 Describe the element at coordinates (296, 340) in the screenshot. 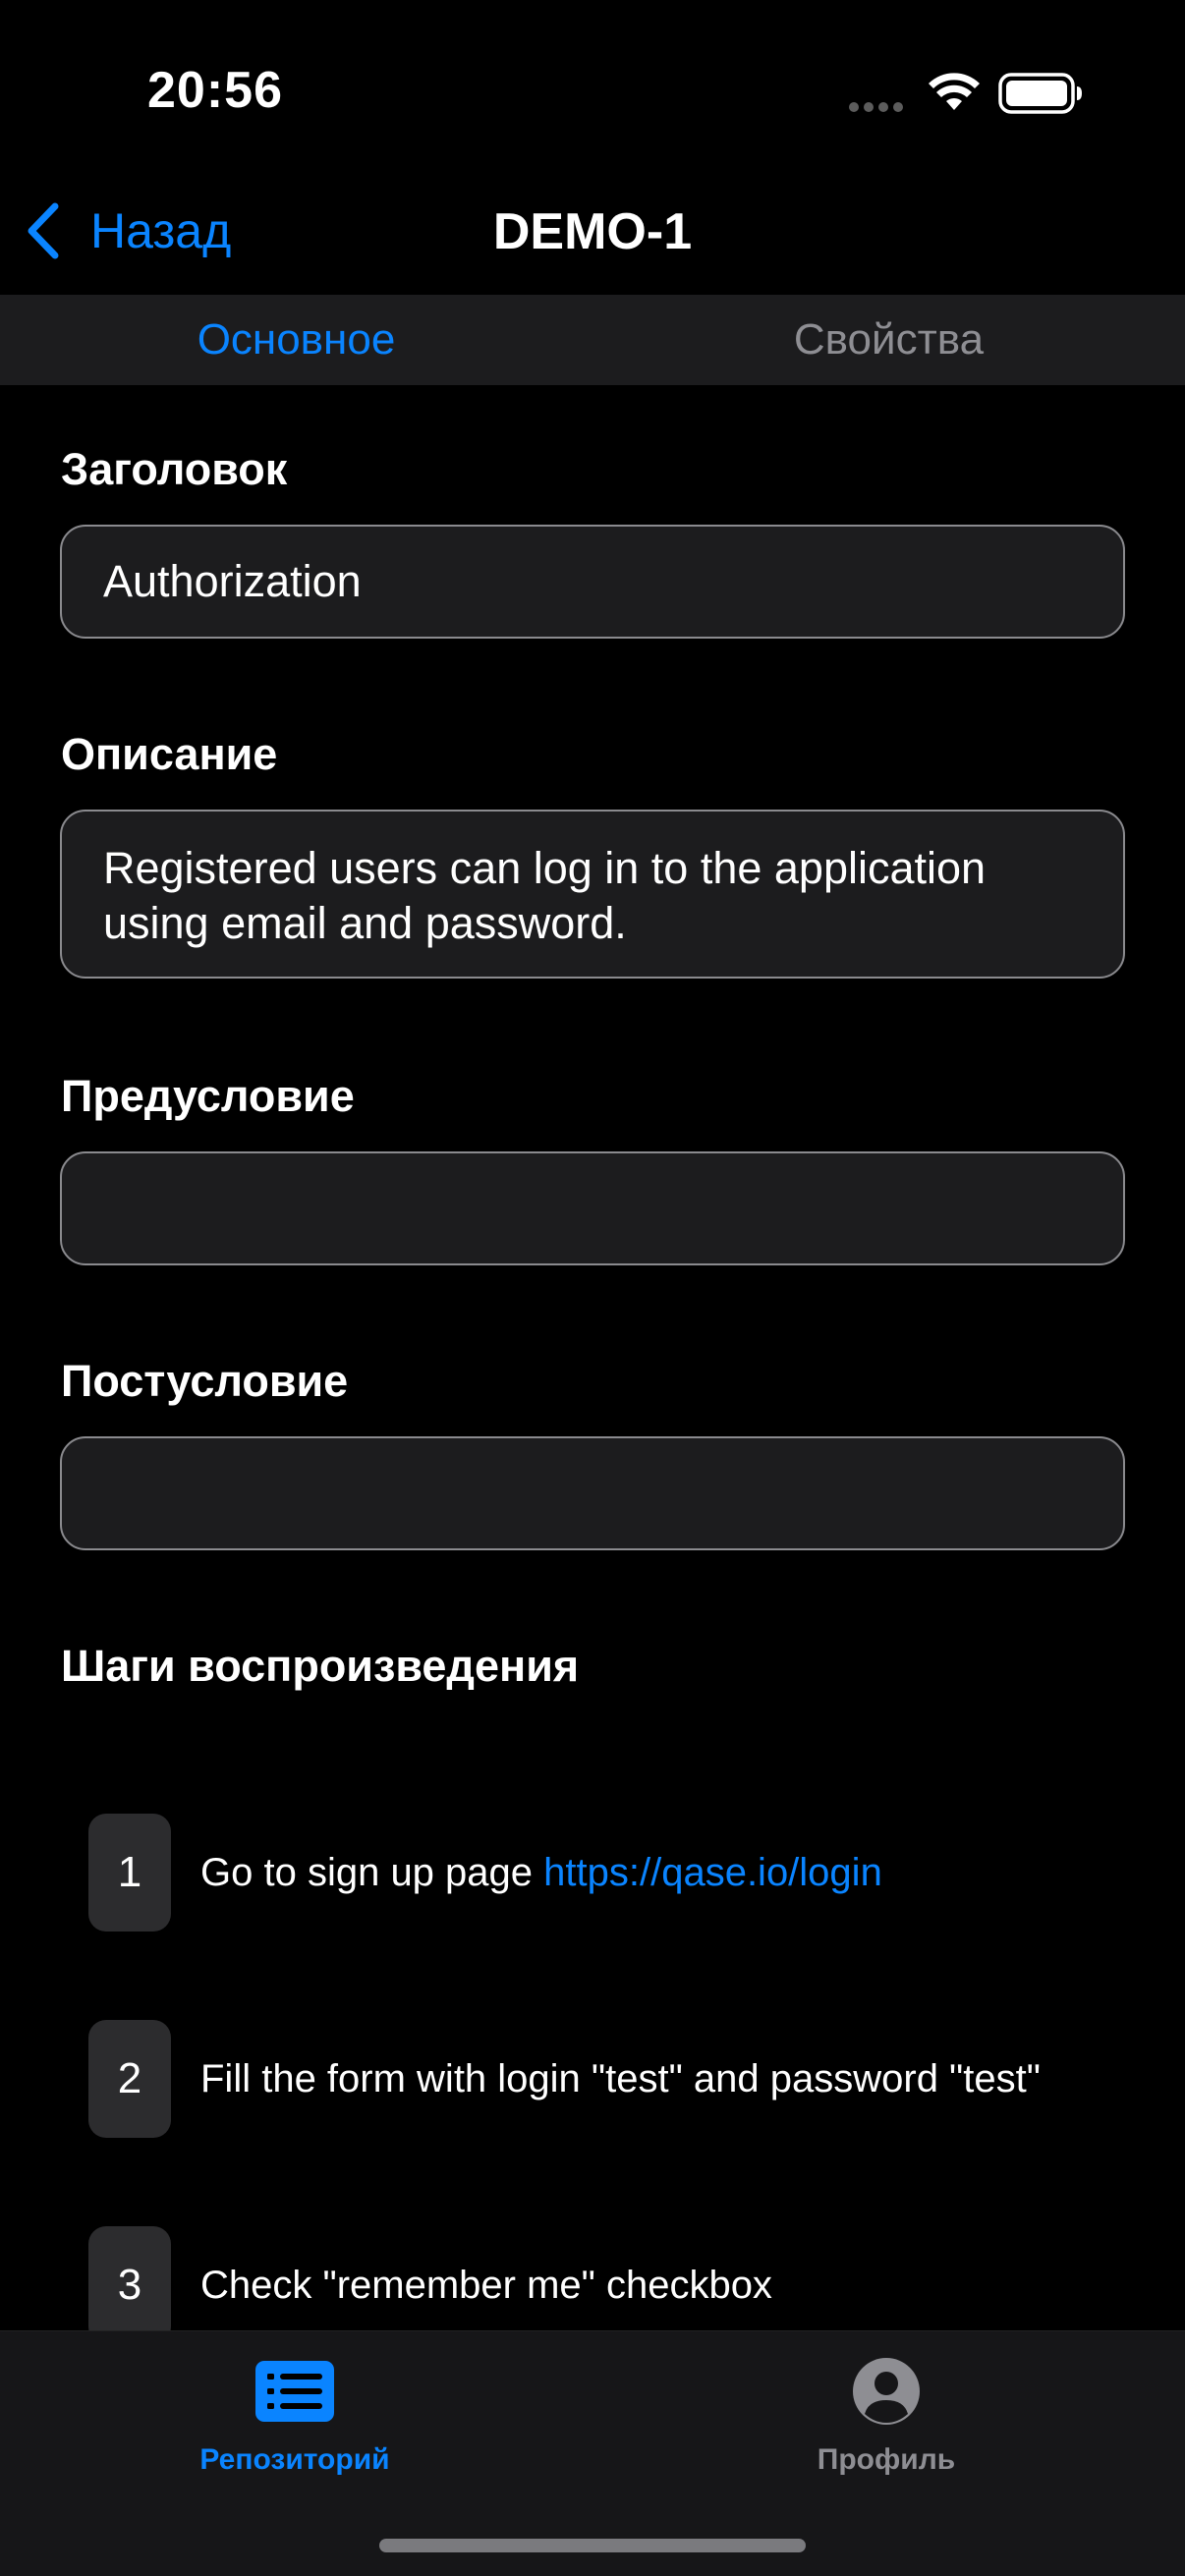

I see `tab-main: Основное` at that location.